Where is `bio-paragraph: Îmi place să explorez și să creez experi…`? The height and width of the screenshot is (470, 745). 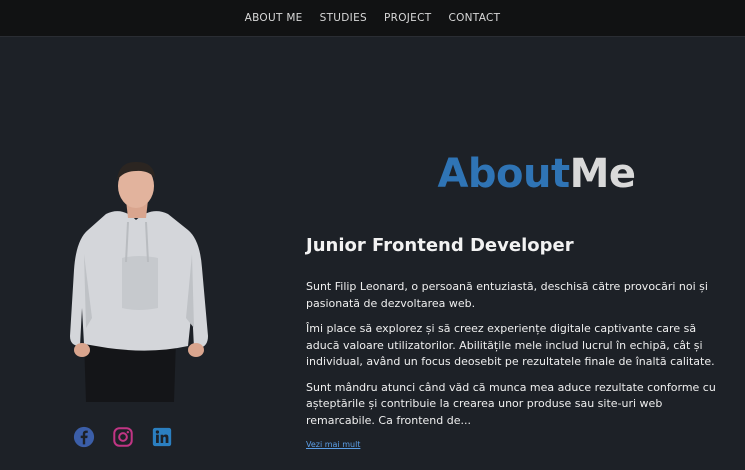
bio-paragraph: Îmi place să explorez și să creez experi… is located at coordinates (510, 345).